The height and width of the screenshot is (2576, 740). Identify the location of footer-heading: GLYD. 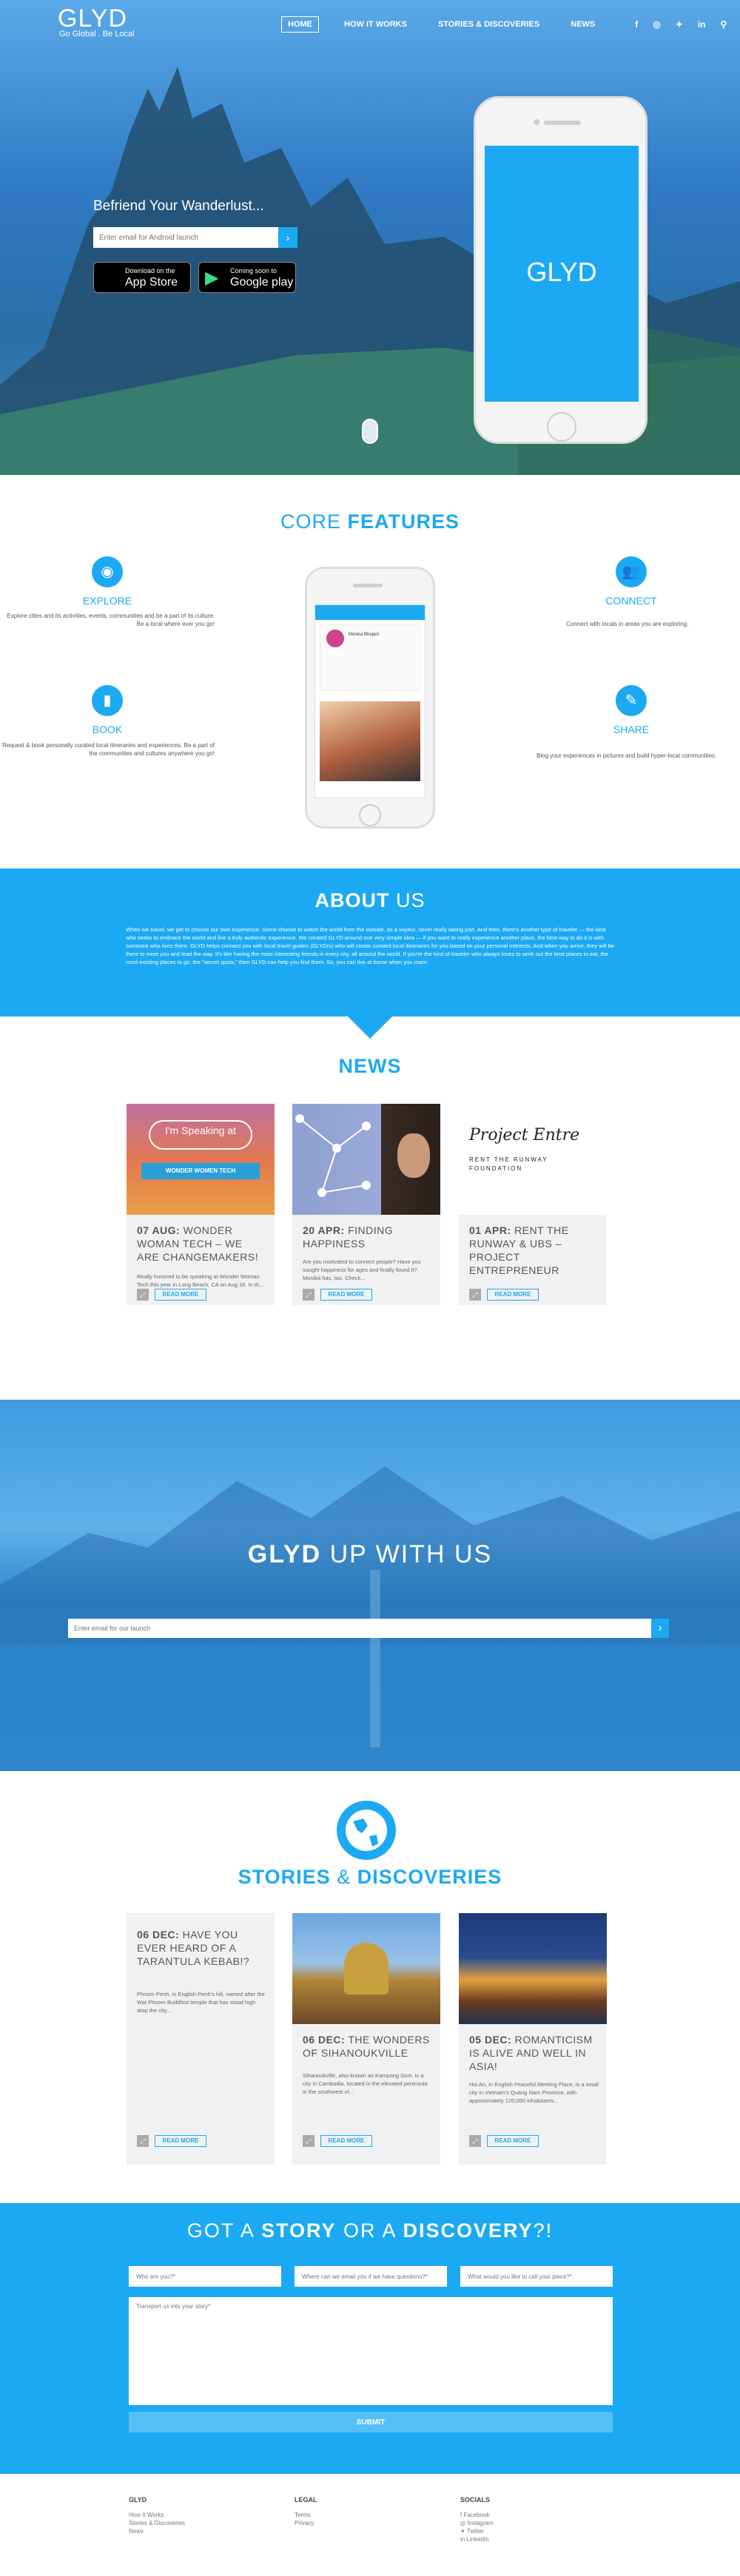
(138, 2499).